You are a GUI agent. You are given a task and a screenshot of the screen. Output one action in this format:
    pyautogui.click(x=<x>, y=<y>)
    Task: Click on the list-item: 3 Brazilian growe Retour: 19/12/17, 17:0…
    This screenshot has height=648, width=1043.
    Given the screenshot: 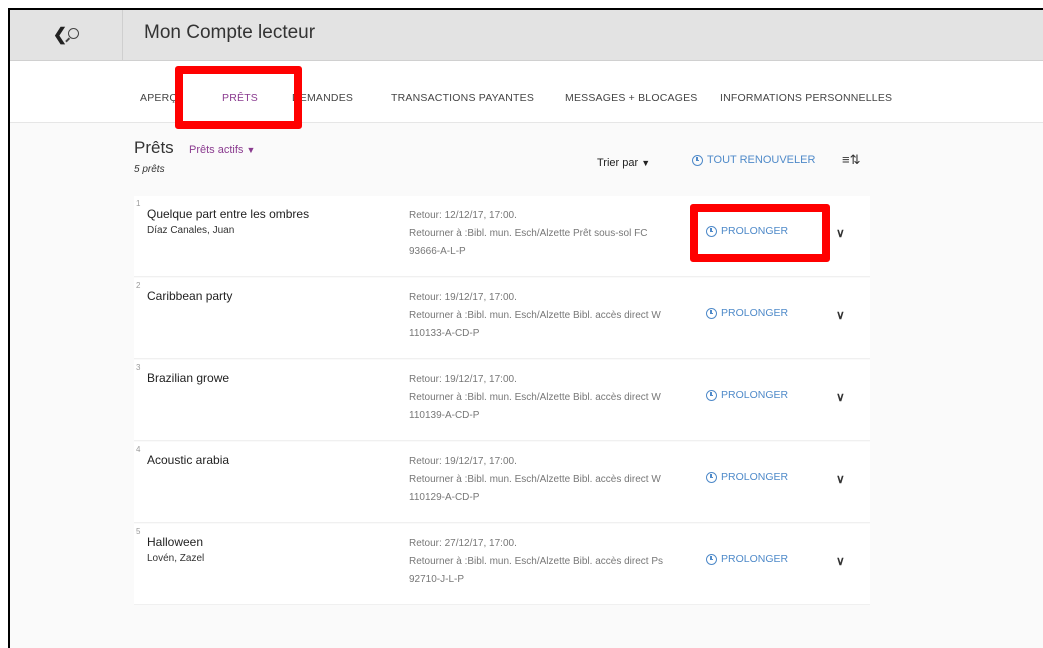 What is the action you would take?
    pyautogui.click(x=502, y=400)
    